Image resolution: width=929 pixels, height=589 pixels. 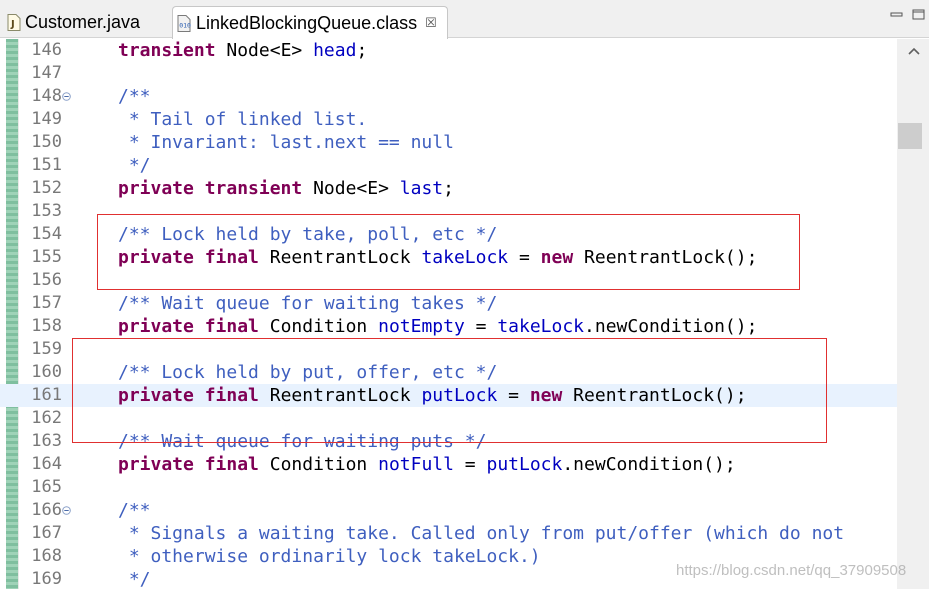 I want to click on code-line: 147, so click(x=448, y=73).